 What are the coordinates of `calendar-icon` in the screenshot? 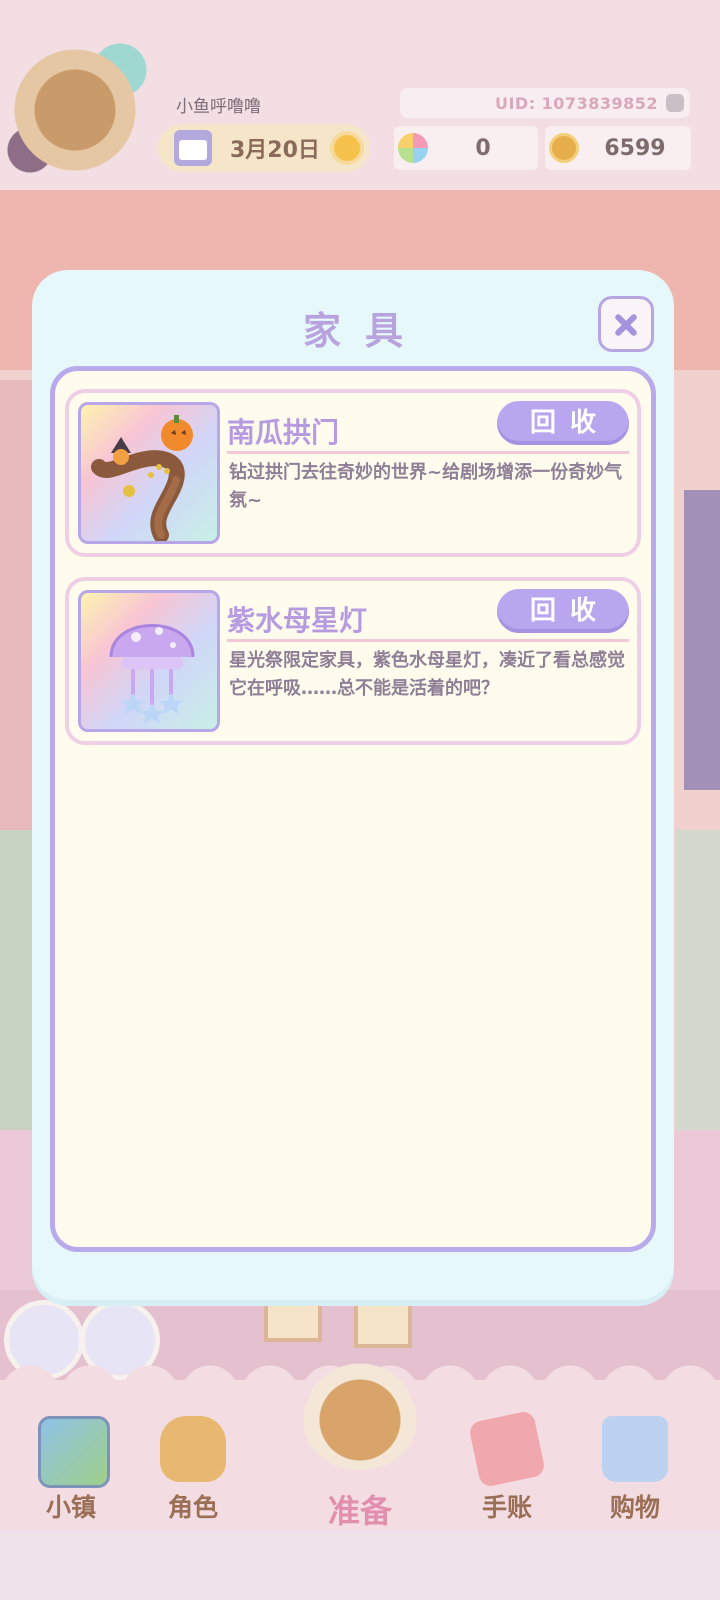 It's located at (193, 148).